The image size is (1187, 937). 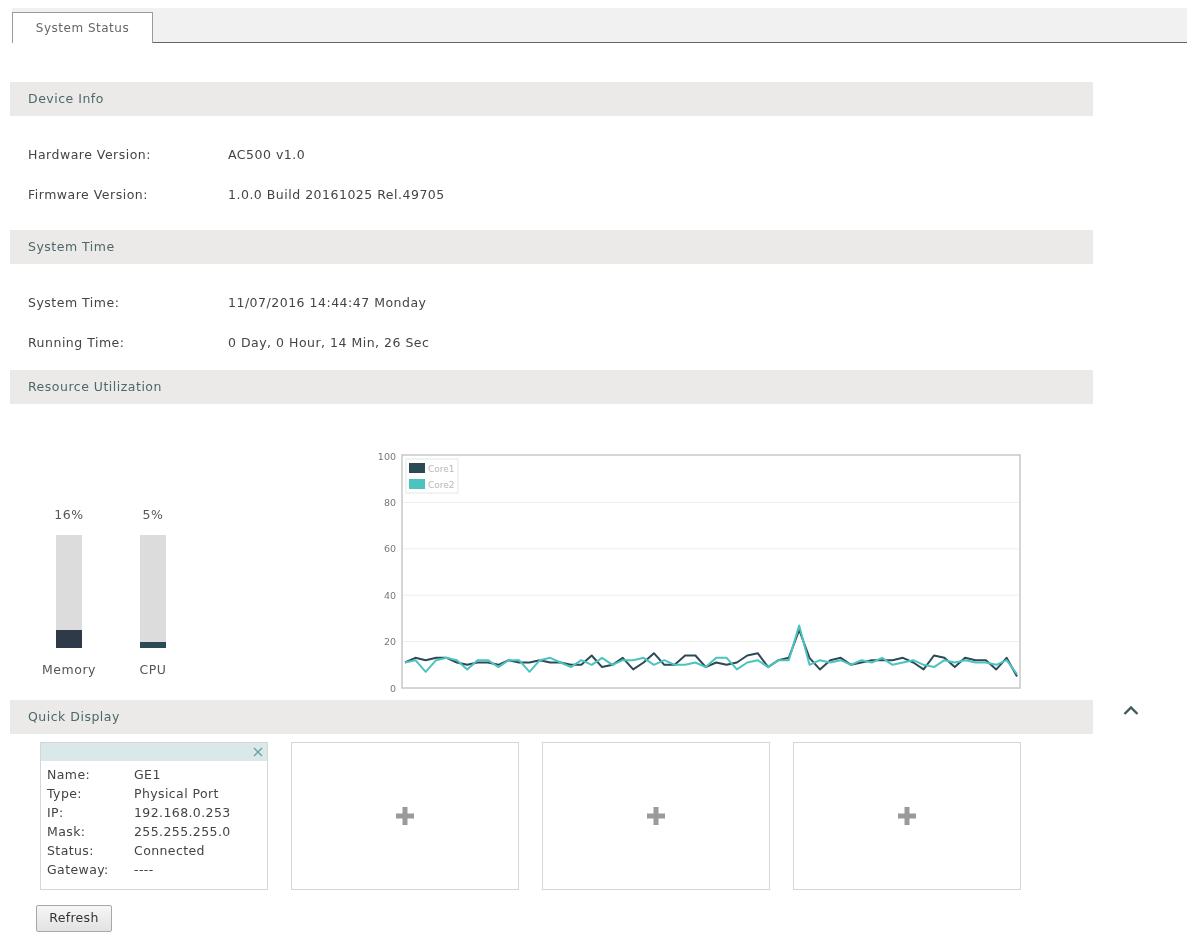 What do you see at coordinates (56, 813) in the screenshot?
I see `field-label: IP:` at bounding box center [56, 813].